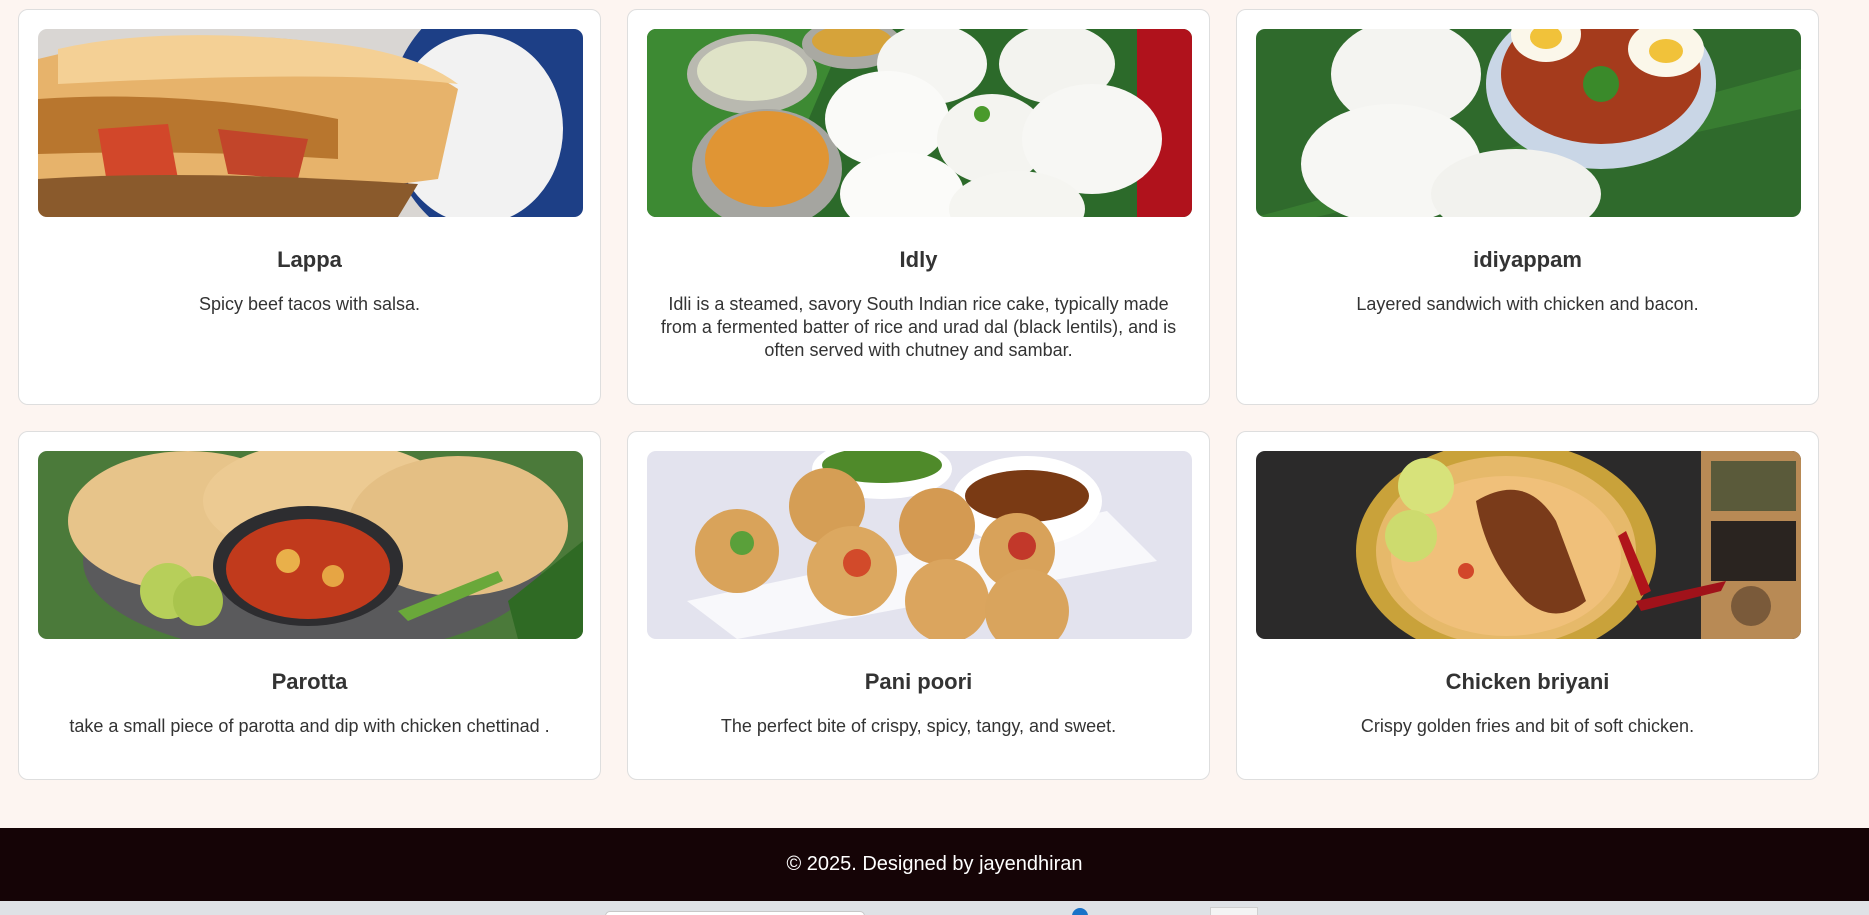  I want to click on footer-copyright: © 2025. Designed by jayendhiran, so click(934, 864).